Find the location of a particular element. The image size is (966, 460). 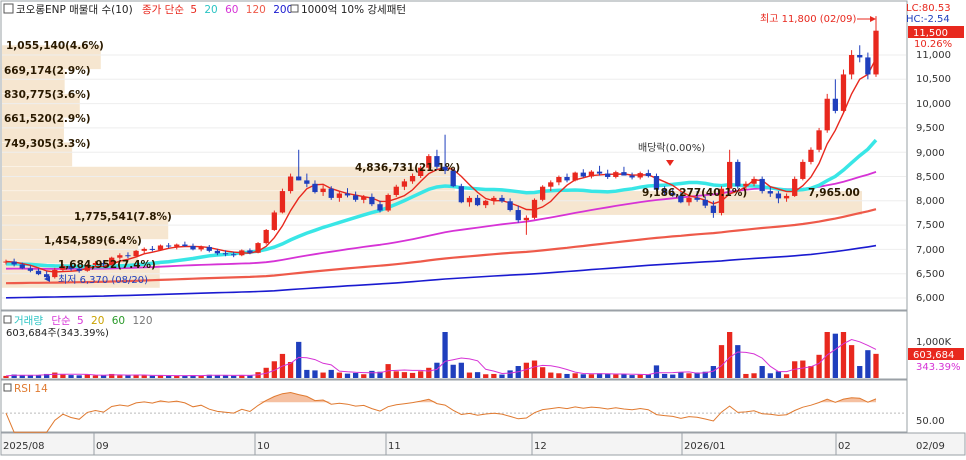

price-tick: 7,000 is located at coordinates (930, 250).